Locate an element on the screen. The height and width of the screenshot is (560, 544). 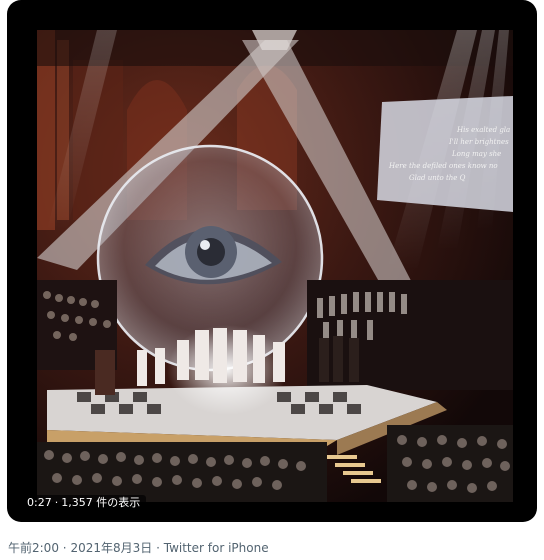
tweet-time-link: 午前2:00 is located at coordinates (33, 548).